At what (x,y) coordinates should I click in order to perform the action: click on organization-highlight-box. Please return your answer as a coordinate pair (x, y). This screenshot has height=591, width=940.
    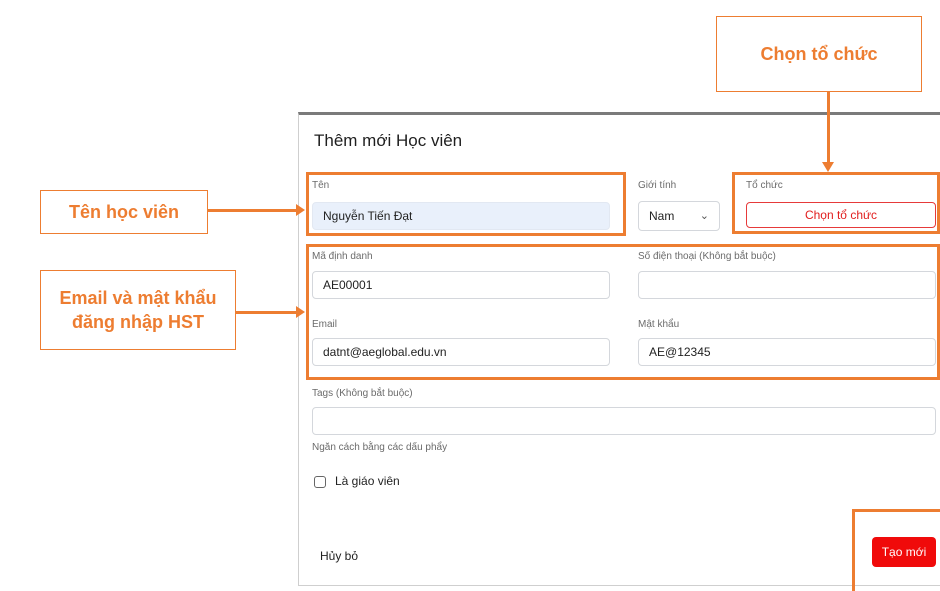
    Looking at the image, I should click on (836, 203).